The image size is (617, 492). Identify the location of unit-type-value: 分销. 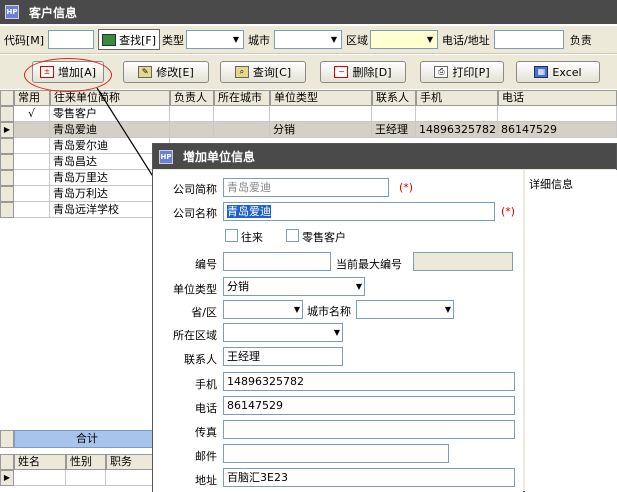
(238, 286).